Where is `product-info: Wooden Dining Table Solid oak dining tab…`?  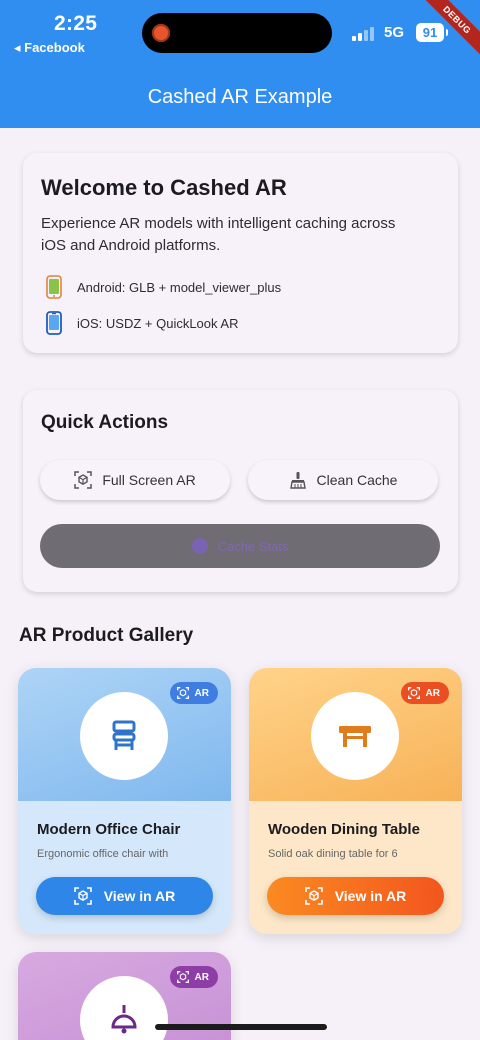 product-info: Wooden Dining Table Solid oak dining tab… is located at coordinates (355, 867).